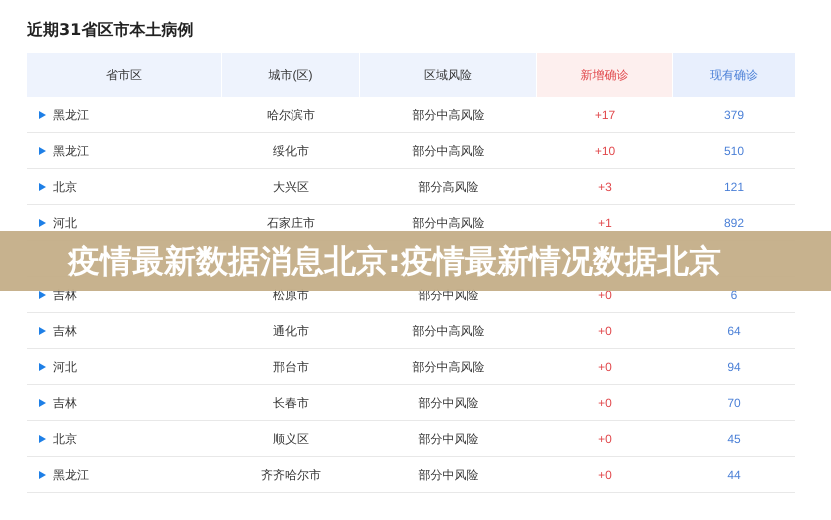 This screenshot has height=520, width=831. Describe the element at coordinates (734, 75) in the screenshot. I see `column-header: 现有确诊` at that location.